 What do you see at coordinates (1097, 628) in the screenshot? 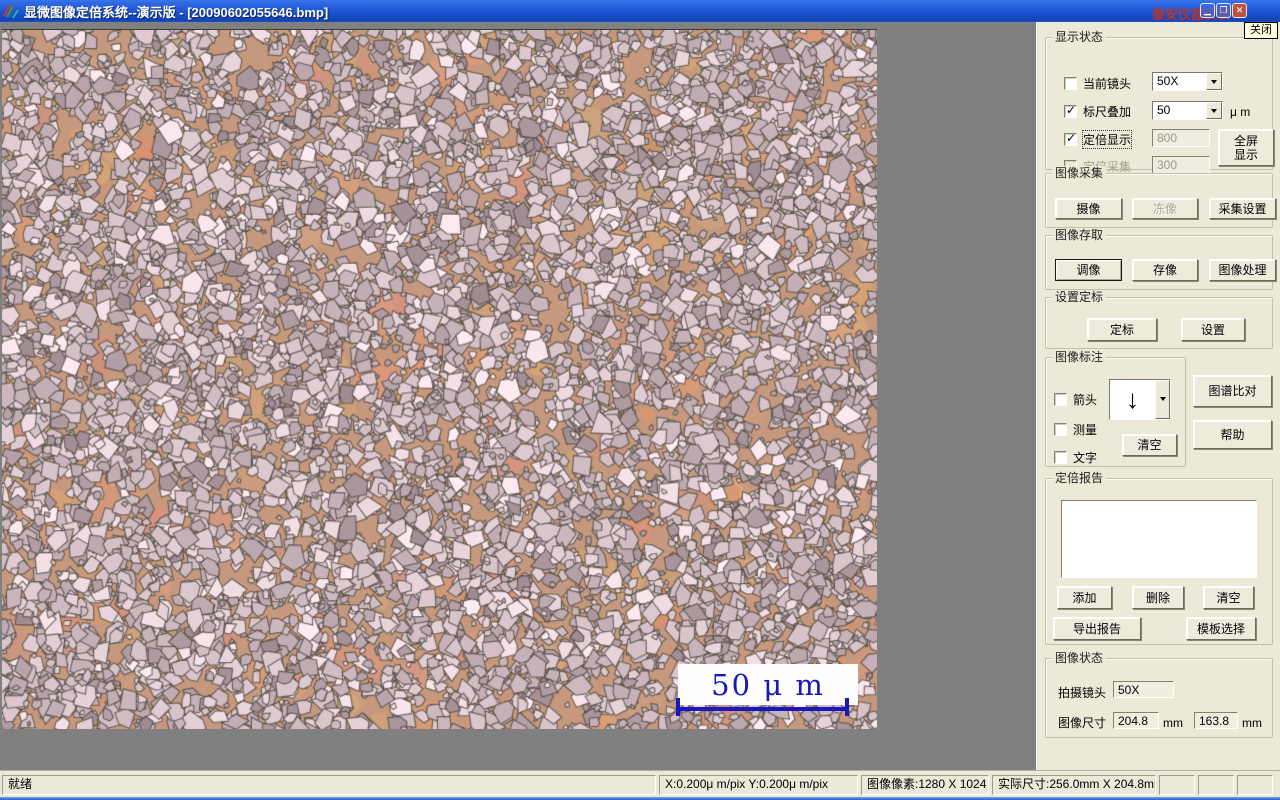
I see `export-report-button: 导出报告` at bounding box center [1097, 628].